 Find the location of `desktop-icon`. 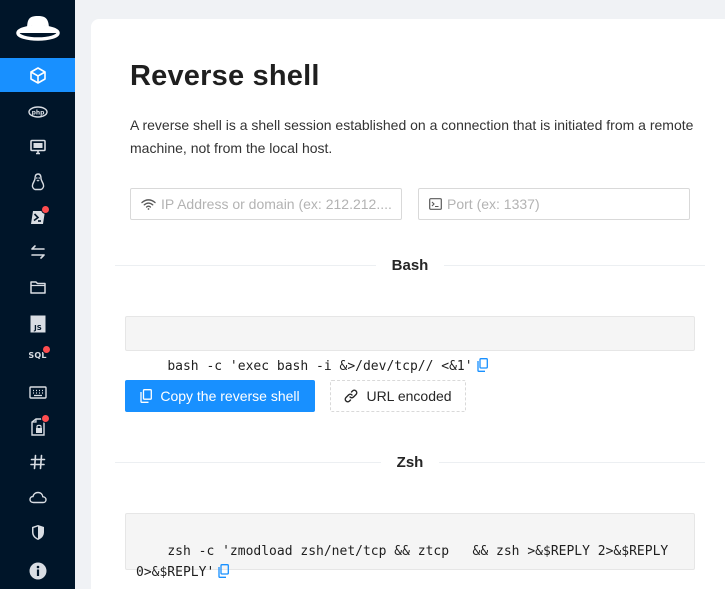

desktop-icon is located at coordinates (37, 147).